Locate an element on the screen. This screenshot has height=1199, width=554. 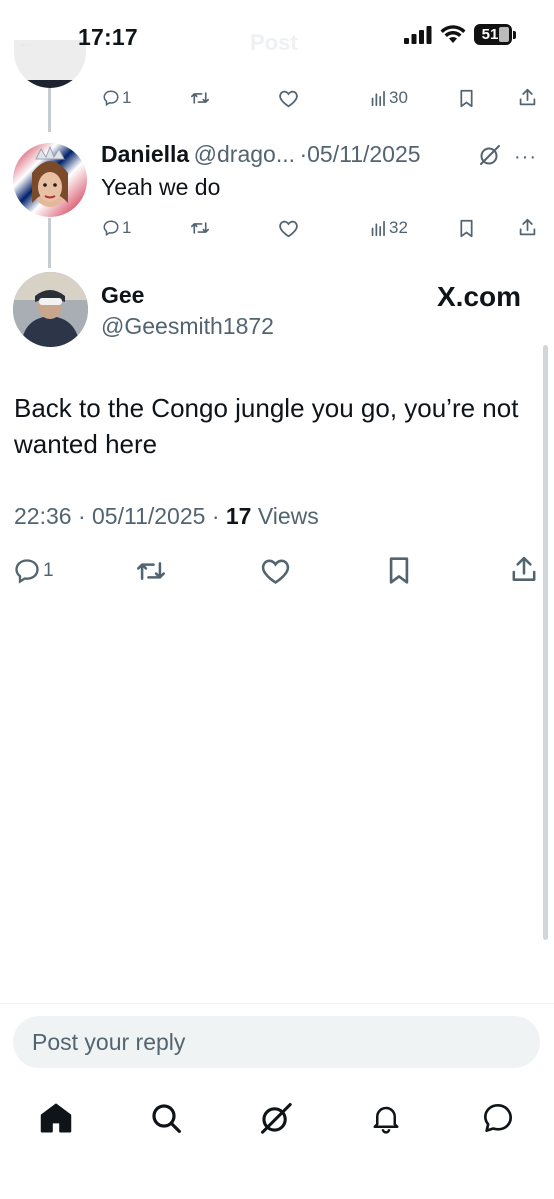
display-name: Daniella is located at coordinates (145, 154).